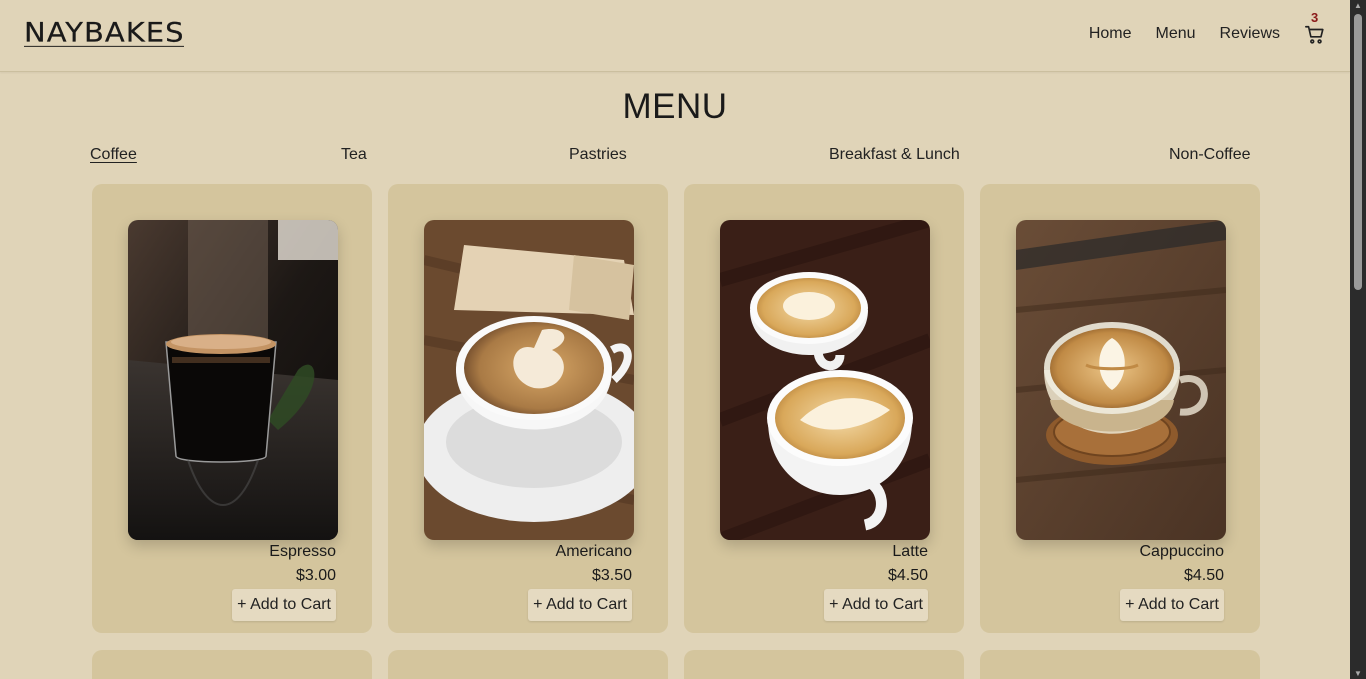 This screenshot has height=679, width=1366. What do you see at coordinates (1182, 551) in the screenshot?
I see `product-name: Cappuccino` at bounding box center [1182, 551].